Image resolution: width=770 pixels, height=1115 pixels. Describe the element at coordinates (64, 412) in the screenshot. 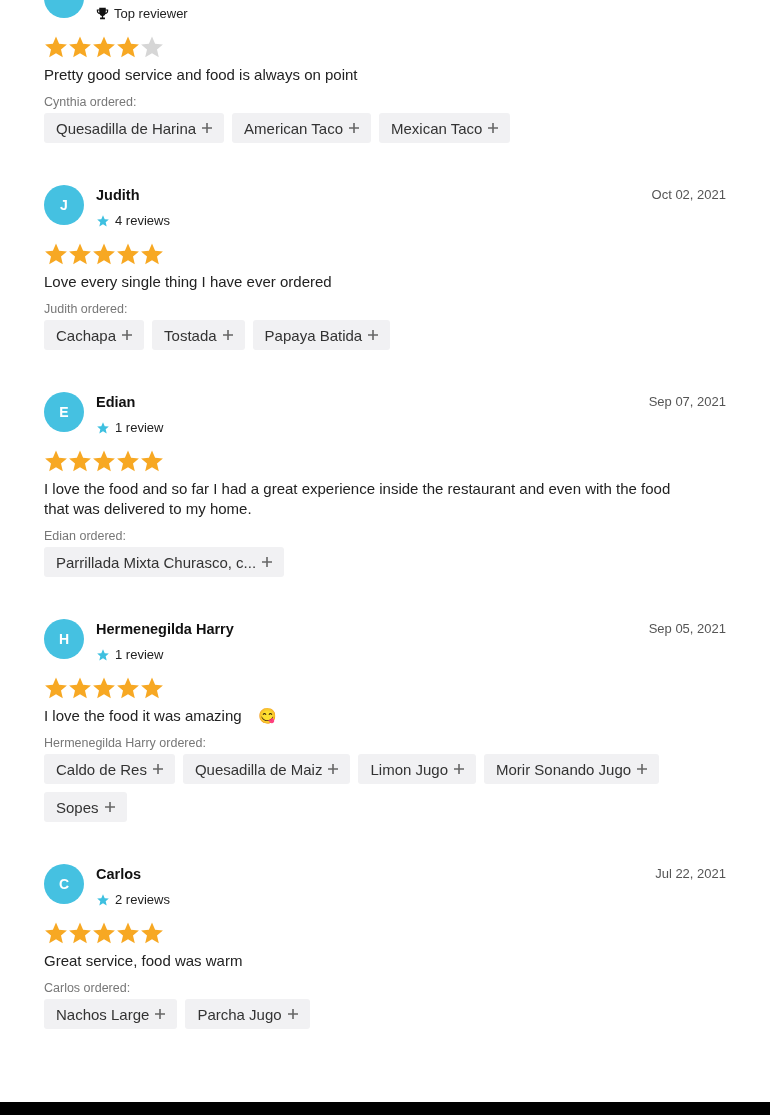

I see `avatar: E` at that location.